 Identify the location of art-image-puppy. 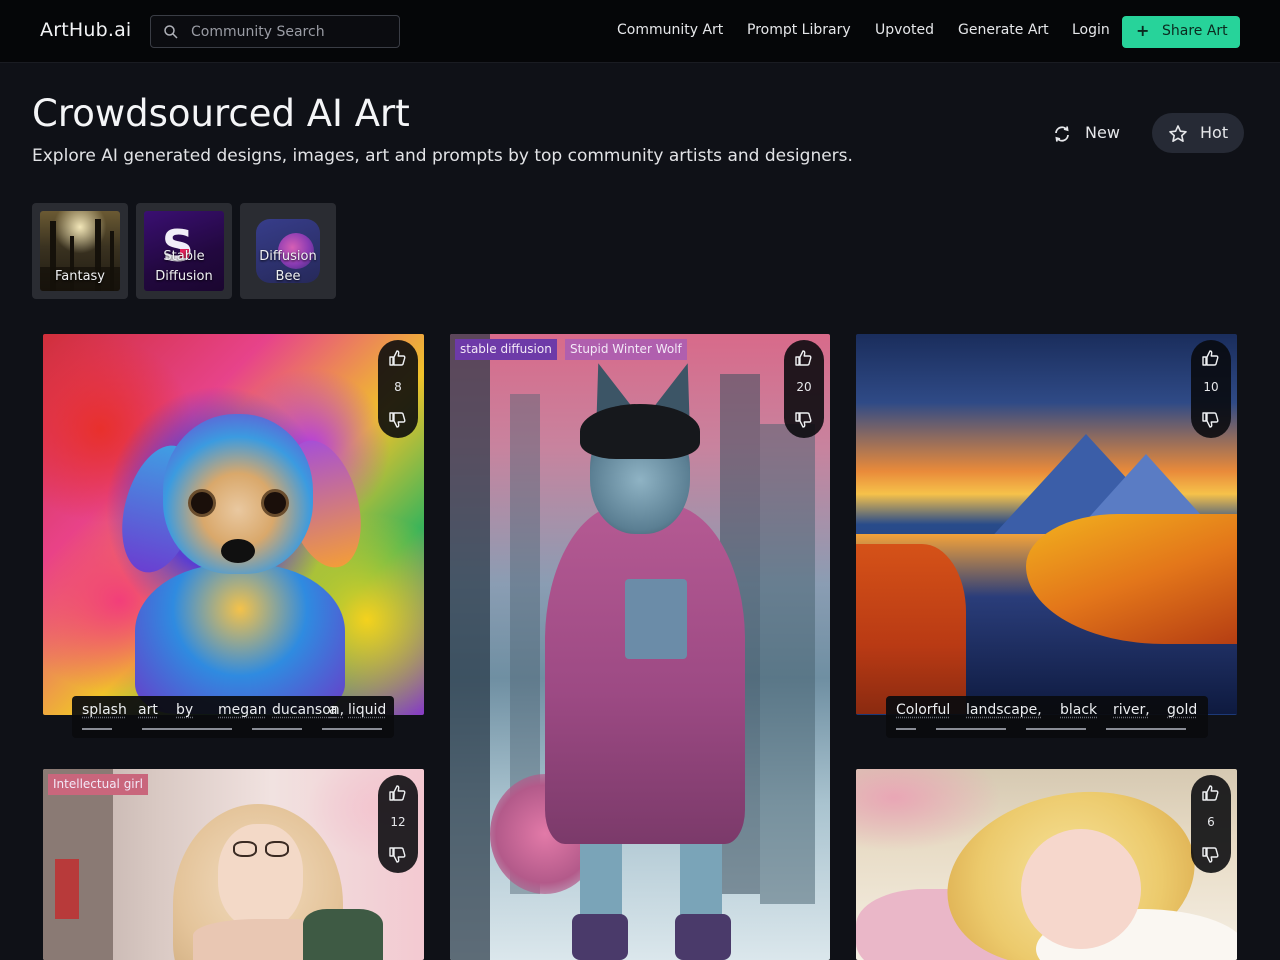
(233, 524).